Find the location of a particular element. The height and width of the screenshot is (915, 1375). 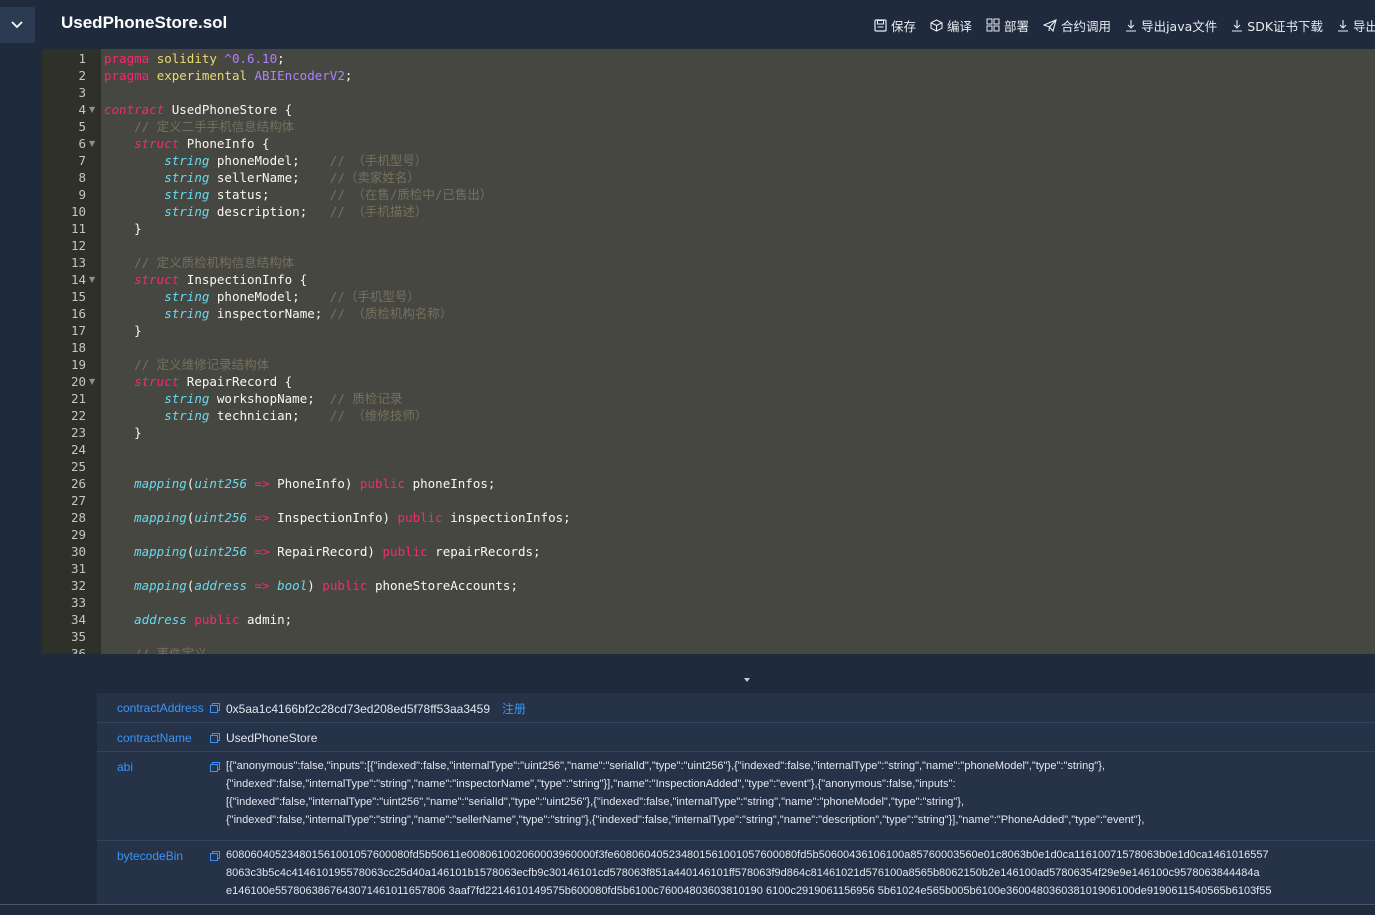

line-number: 34 is located at coordinates (78, 619).